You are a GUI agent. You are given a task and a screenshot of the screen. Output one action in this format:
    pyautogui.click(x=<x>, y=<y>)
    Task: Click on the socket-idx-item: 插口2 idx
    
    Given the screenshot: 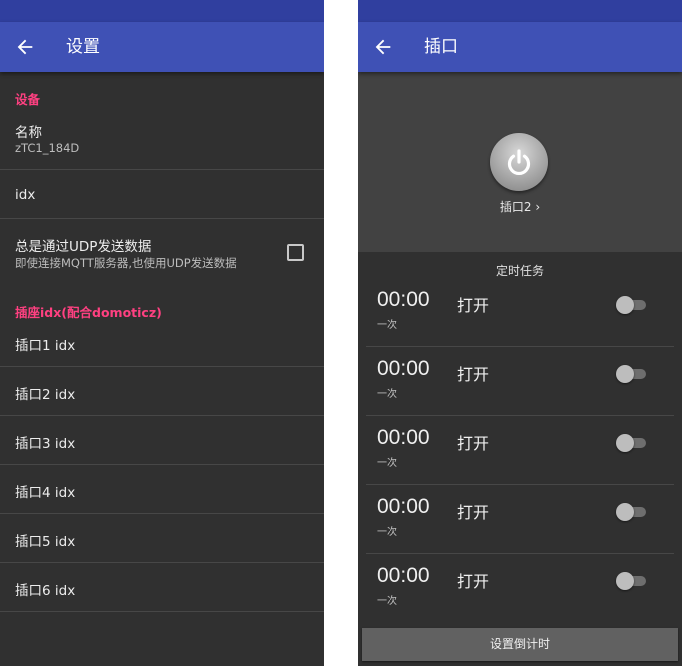 What is the action you would take?
    pyautogui.click(x=162, y=391)
    